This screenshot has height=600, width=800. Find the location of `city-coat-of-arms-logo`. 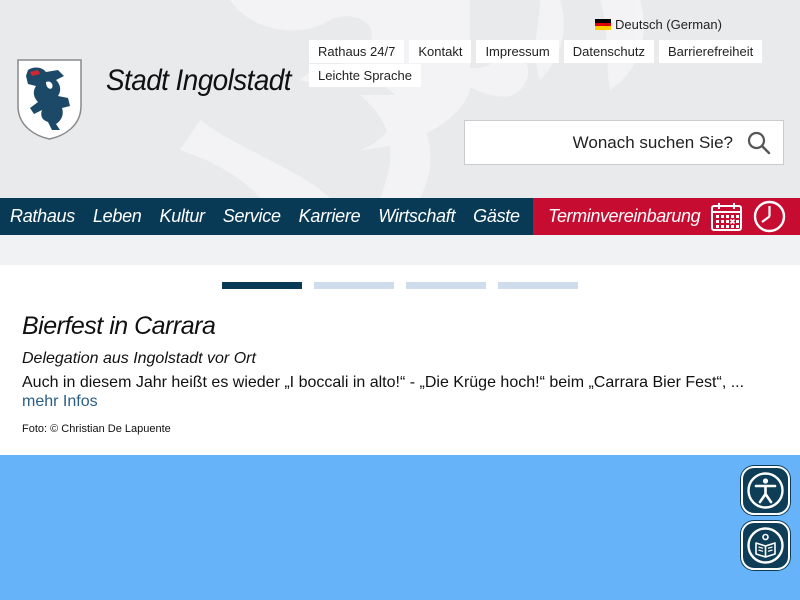

city-coat-of-arms-logo is located at coordinates (49, 99).